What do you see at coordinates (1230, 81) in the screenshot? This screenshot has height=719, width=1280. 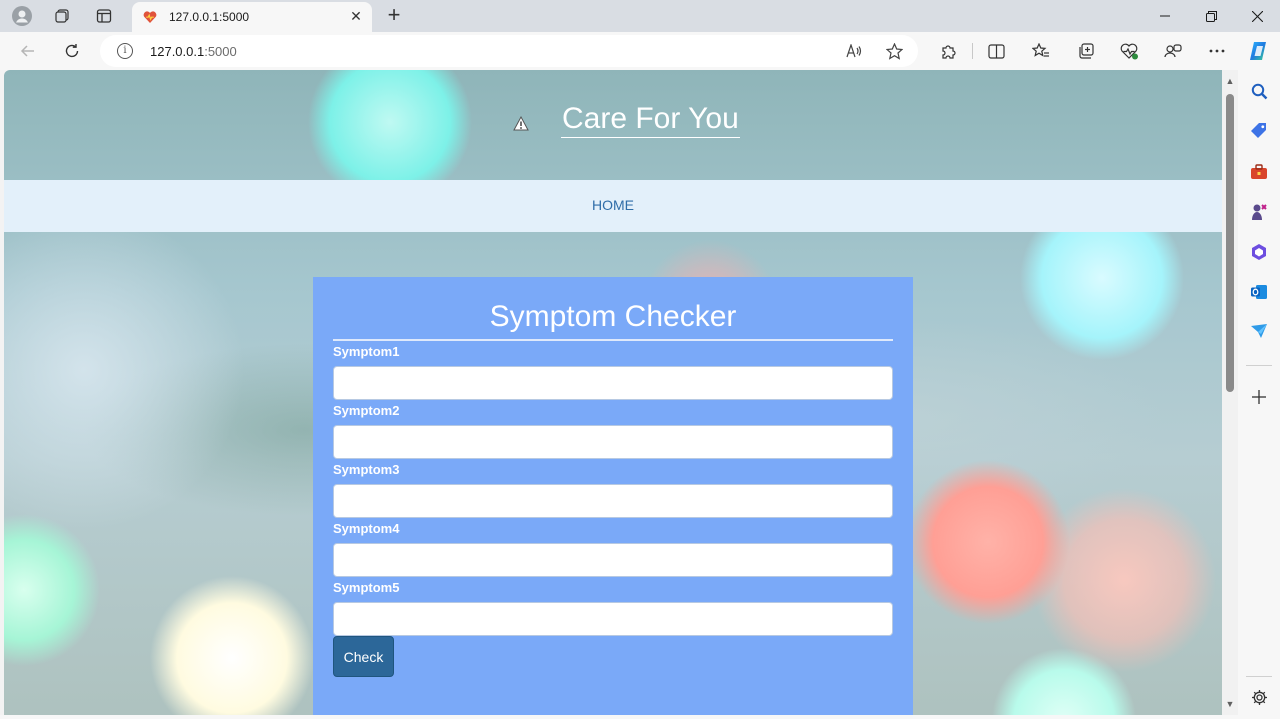 I see `scroll-up-icon: ▲` at bounding box center [1230, 81].